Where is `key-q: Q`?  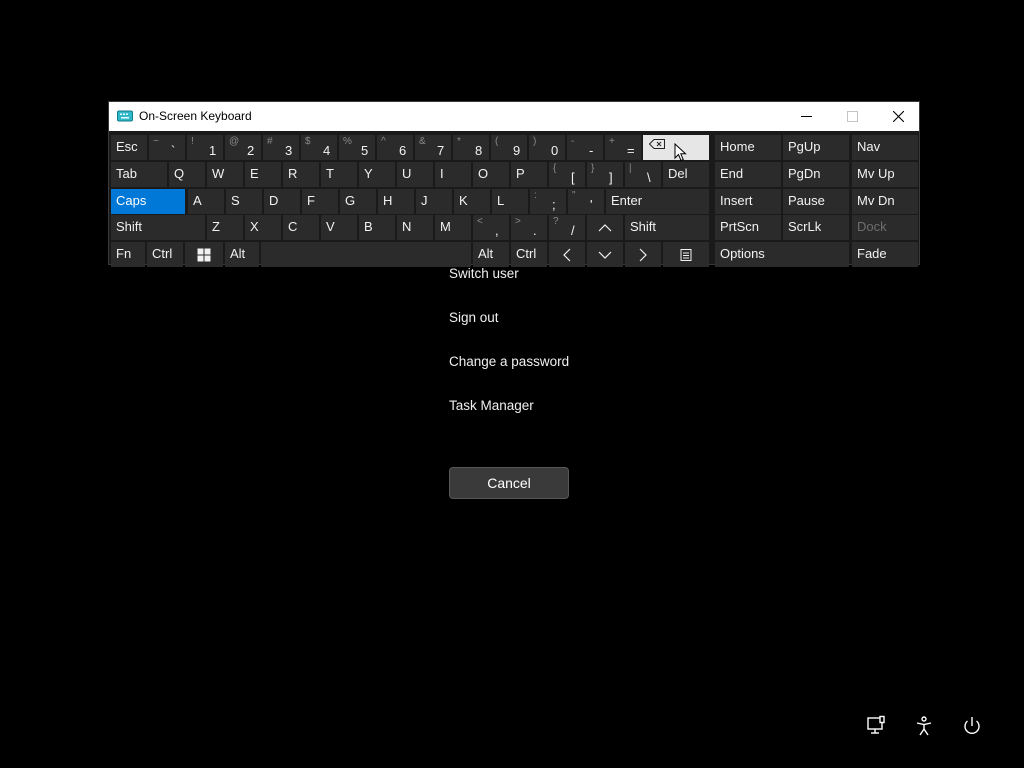
key-q: Q is located at coordinates (187, 174).